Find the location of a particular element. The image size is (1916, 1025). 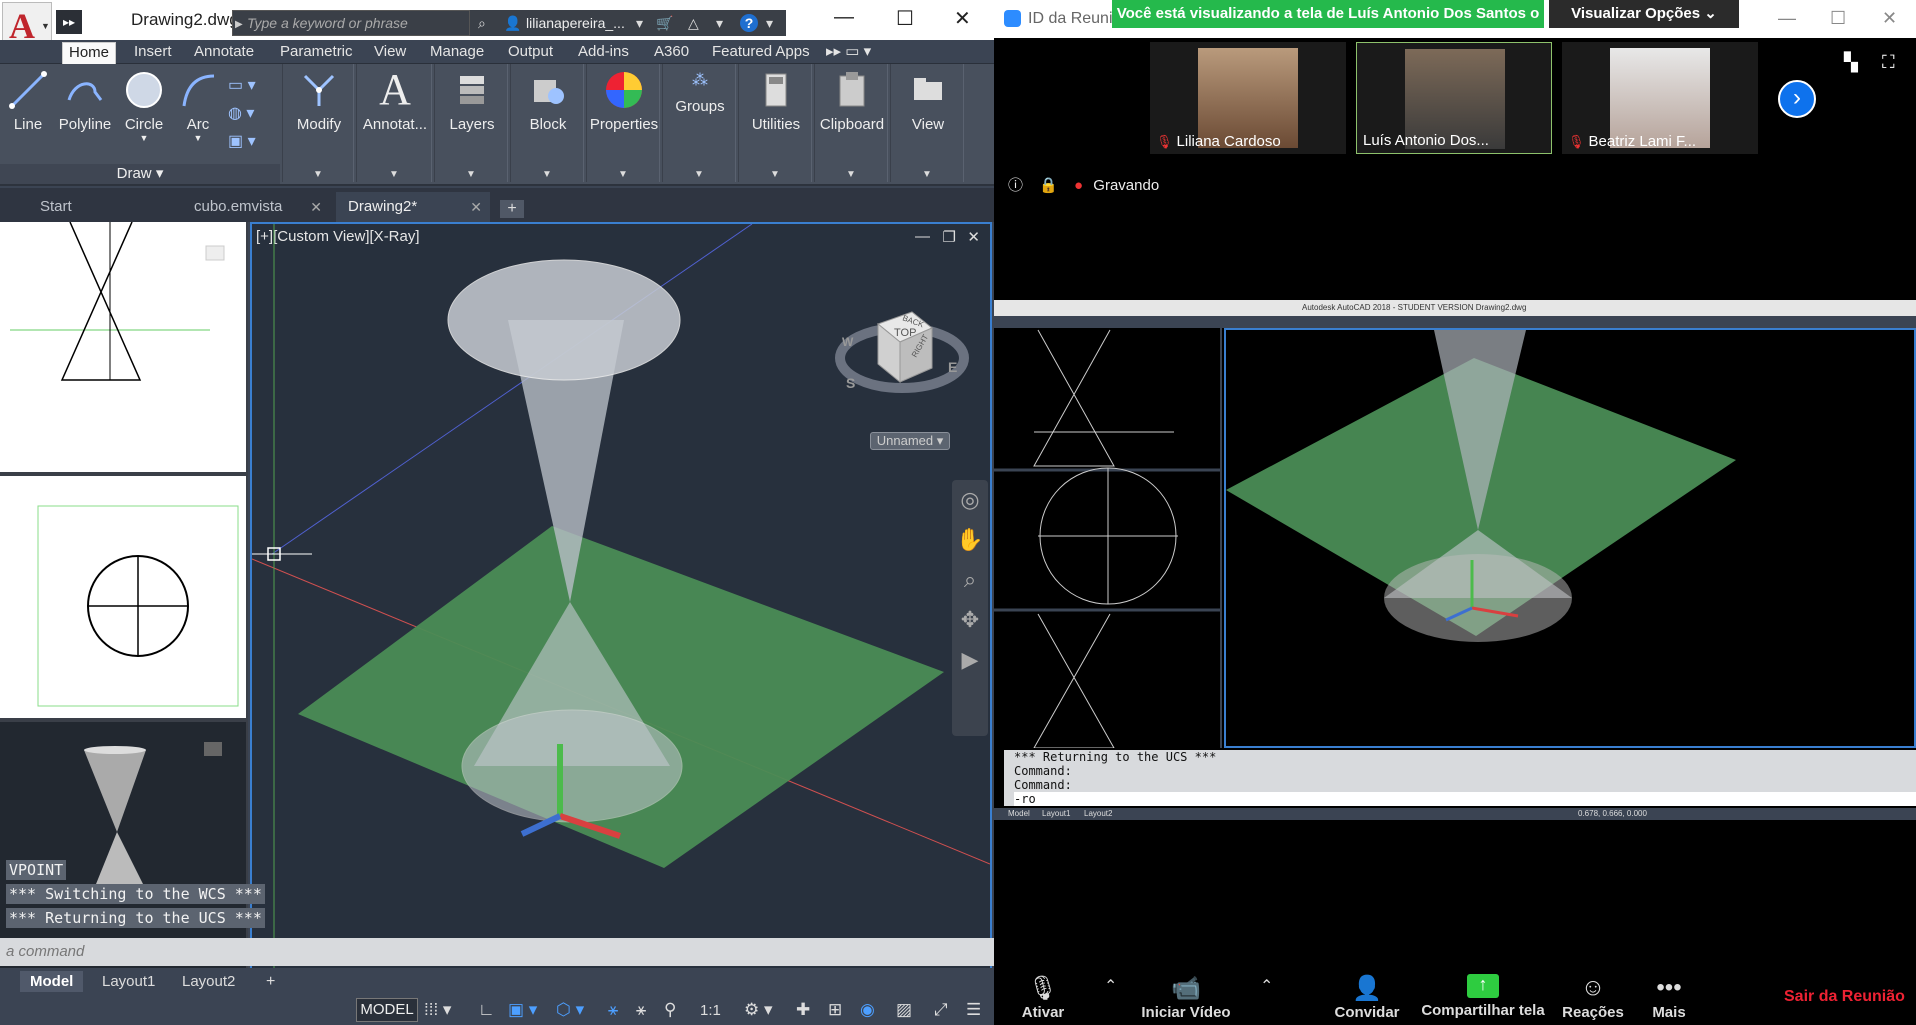

steering-wheel-icon: ◎ is located at coordinates (970, 500).